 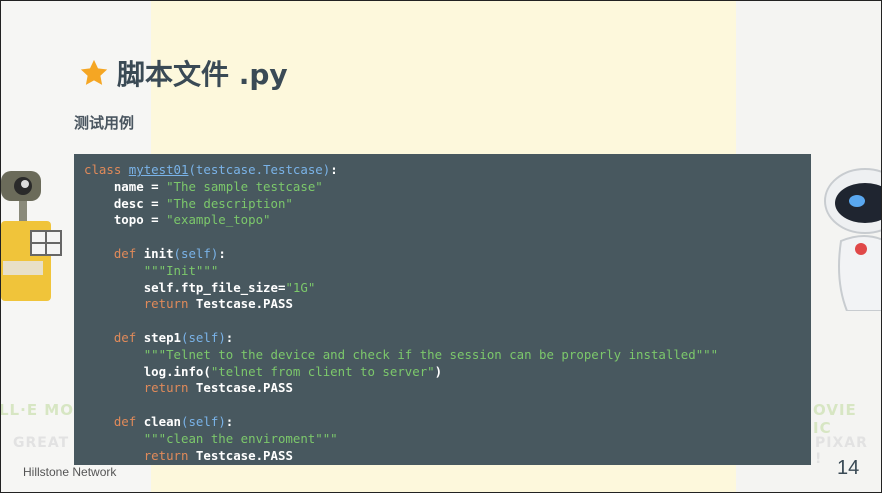 I want to click on slide-title: 脚本文件 .py, so click(x=183, y=73).